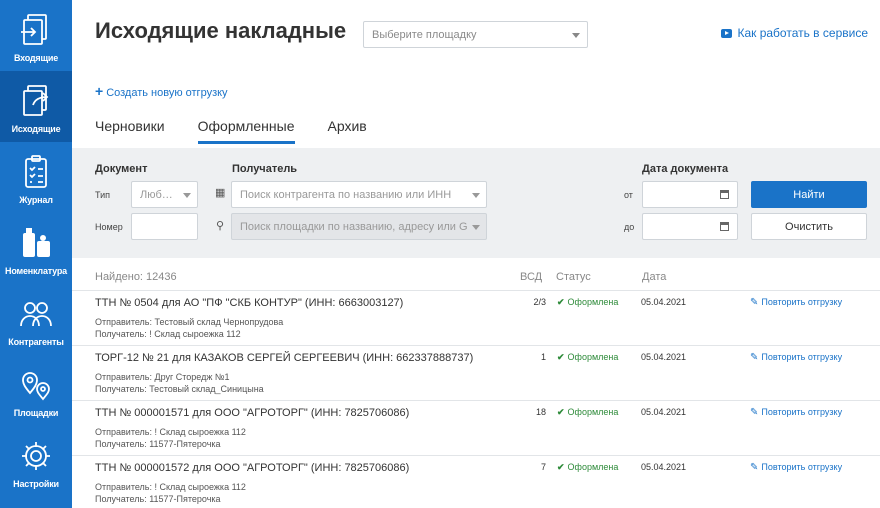  What do you see at coordinates (220, 193) in the screenshot?
I see `building-icon: ▦` at bounding box center [220, 193].